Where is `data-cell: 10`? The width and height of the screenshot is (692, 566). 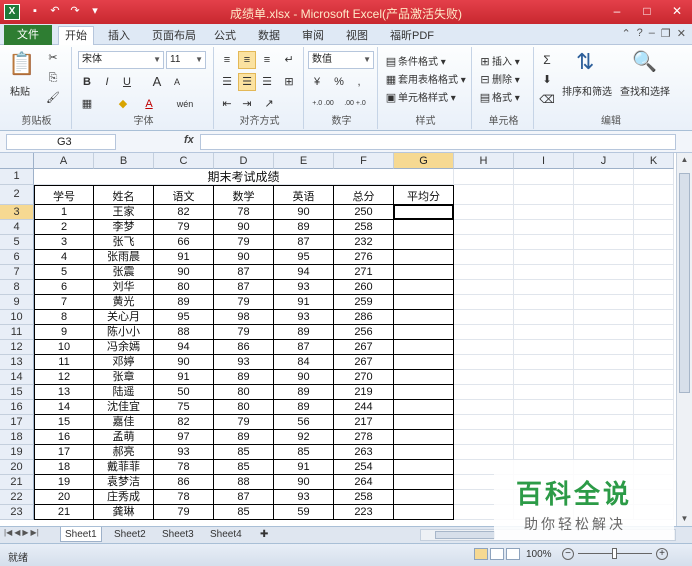
data-cell: 10 is located at coordinates (64, 347).